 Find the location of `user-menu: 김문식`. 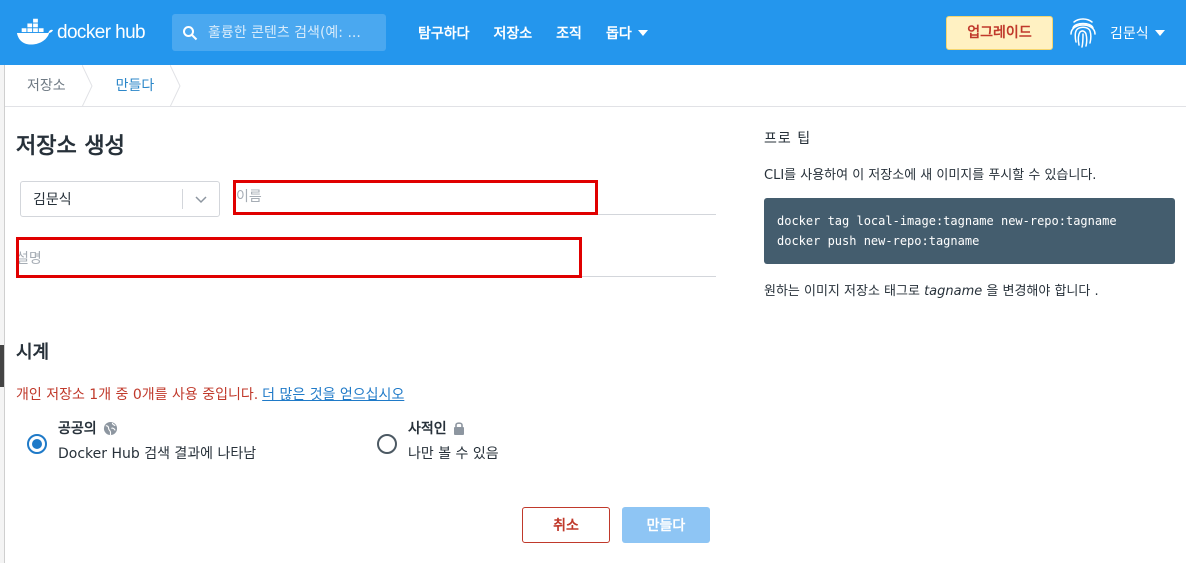

user-menu: 김문식 is located at coordinates (1137, 33).